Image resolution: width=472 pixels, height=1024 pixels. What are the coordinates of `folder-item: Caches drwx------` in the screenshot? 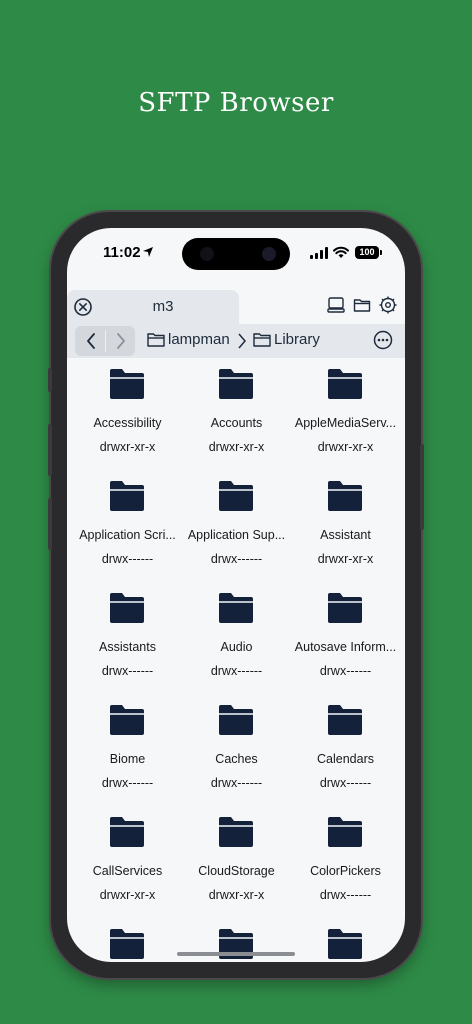 It's located at (236, 750).